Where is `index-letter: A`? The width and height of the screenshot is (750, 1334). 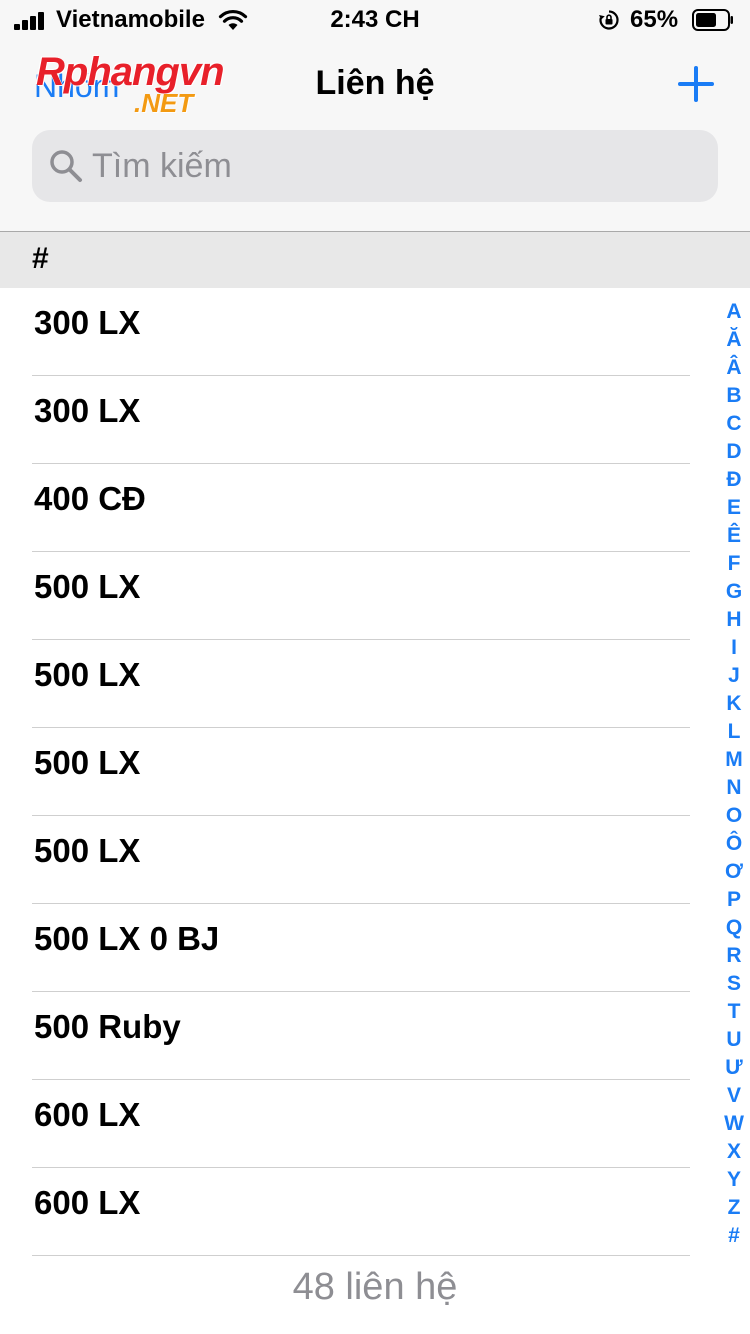
index-letter: A is located at coordinates (734, 312).